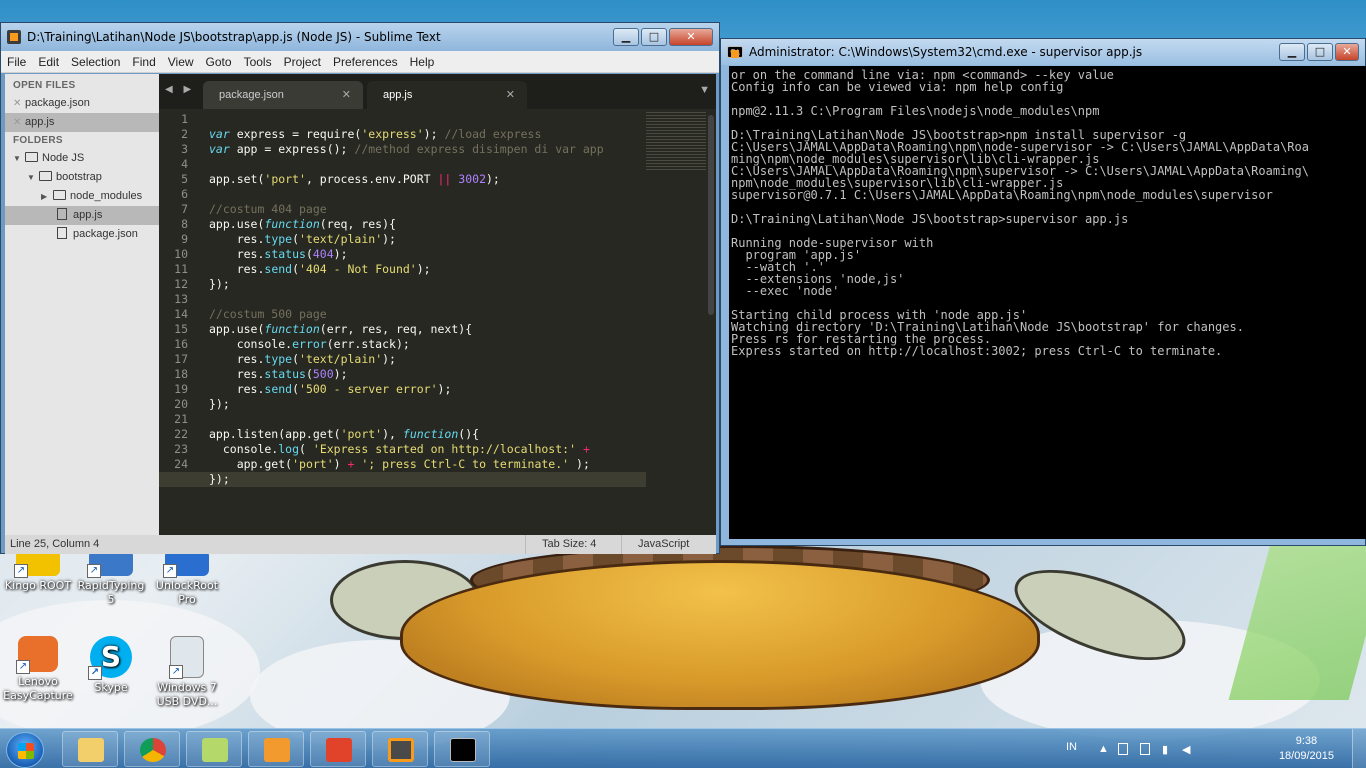 Image resolution: width=1366 pixels, height=768 pixels. I want to click on code-line: app.use(function(err, res, req, next){, so click(427, 329).